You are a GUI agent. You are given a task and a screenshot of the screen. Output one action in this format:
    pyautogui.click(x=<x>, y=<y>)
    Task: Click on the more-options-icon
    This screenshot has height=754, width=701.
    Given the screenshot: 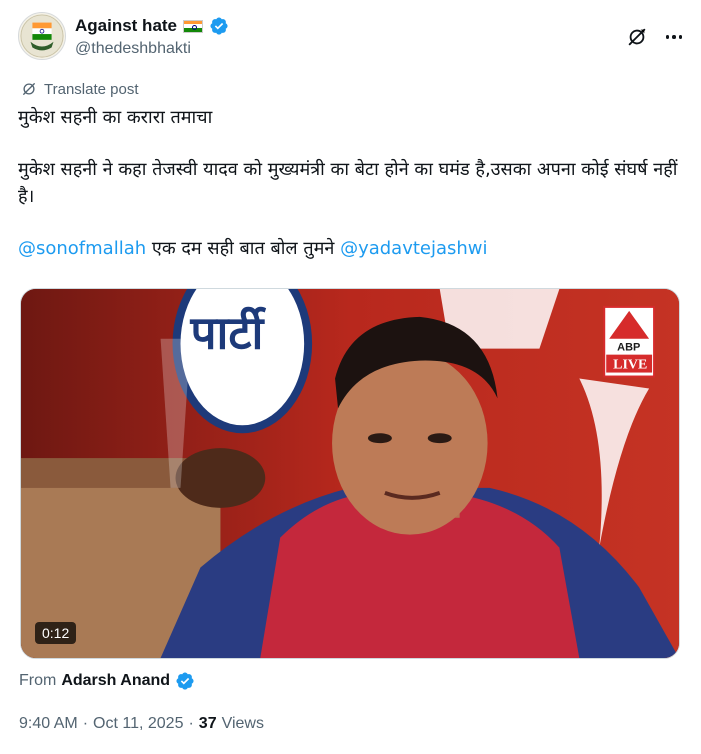 What is the action you would take?
    pyautogui.click(x=674, y=37)
    